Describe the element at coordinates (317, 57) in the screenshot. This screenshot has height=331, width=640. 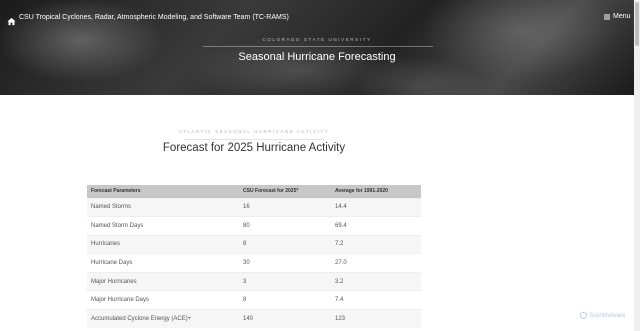
I see `page-title: Seasonal Hurricane Forecasting` at that location.